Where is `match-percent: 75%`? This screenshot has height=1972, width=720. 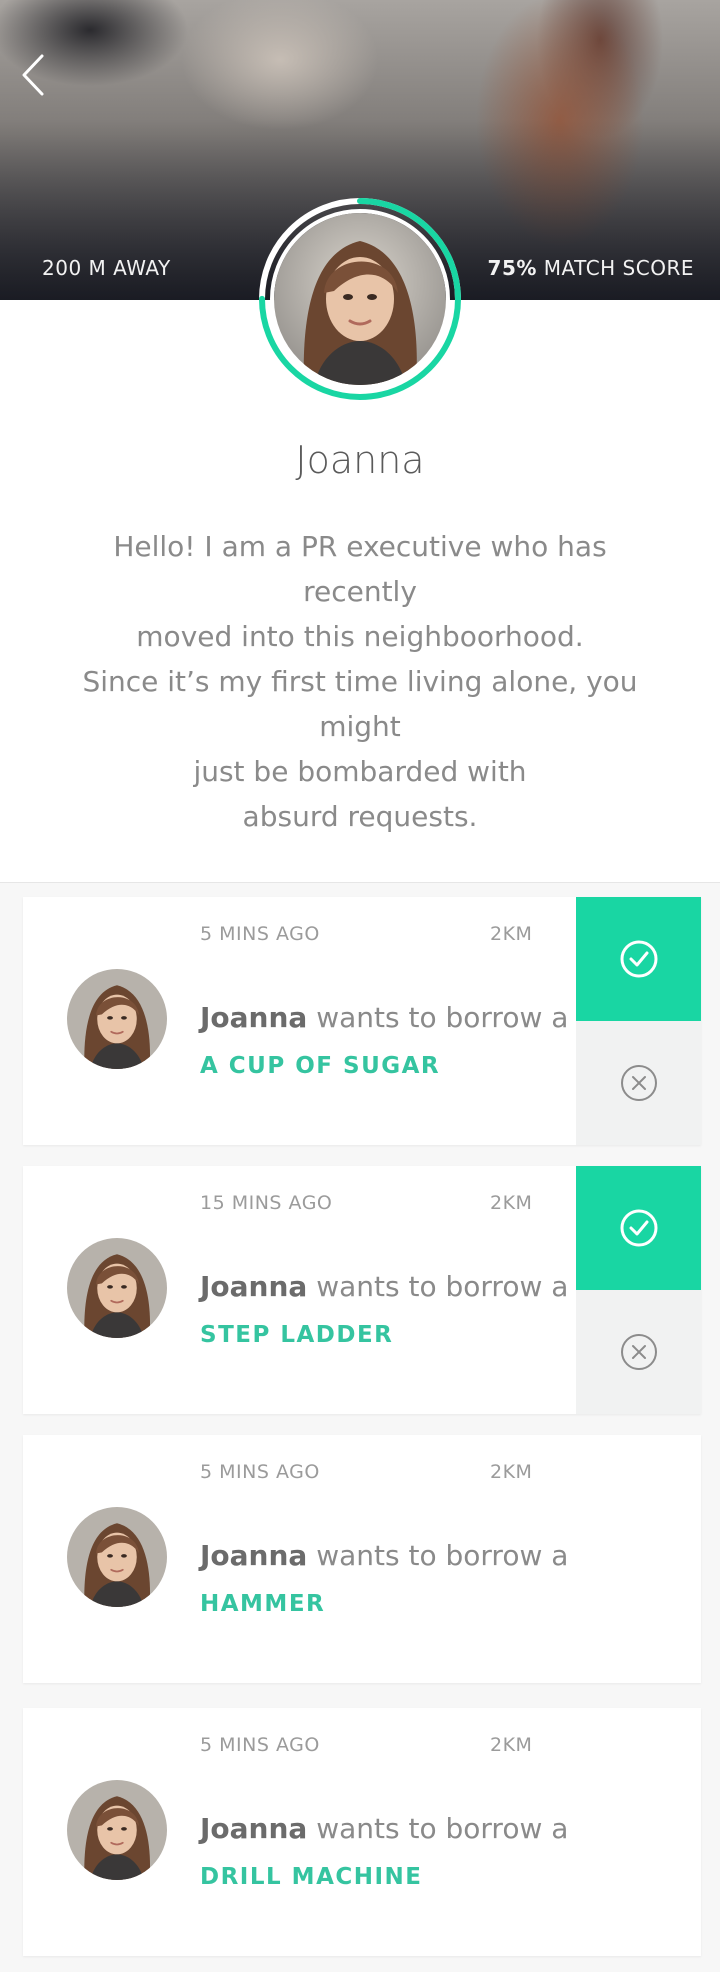
match-percent: 75% is located at coordinates (512, 268).